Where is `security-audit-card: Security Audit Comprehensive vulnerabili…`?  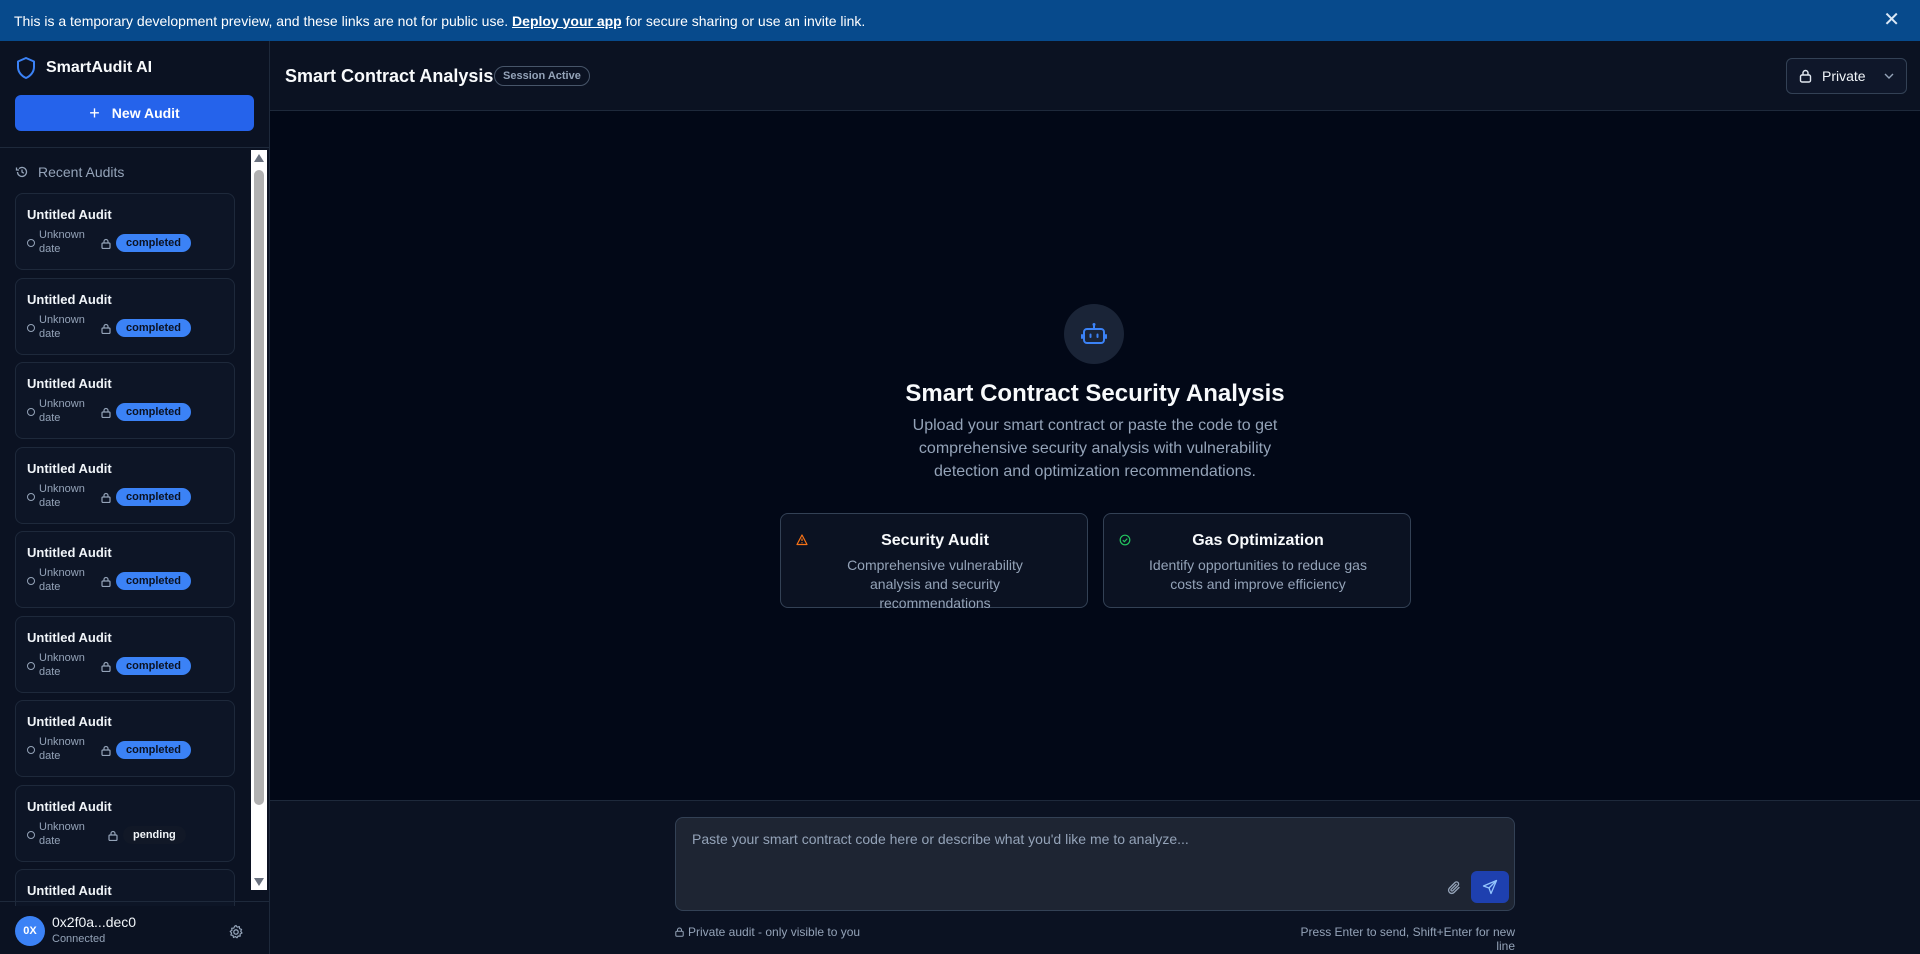 security-audit-card: Security Audit Comprehensive vulnerabili… is located at coordinates (934, 562).